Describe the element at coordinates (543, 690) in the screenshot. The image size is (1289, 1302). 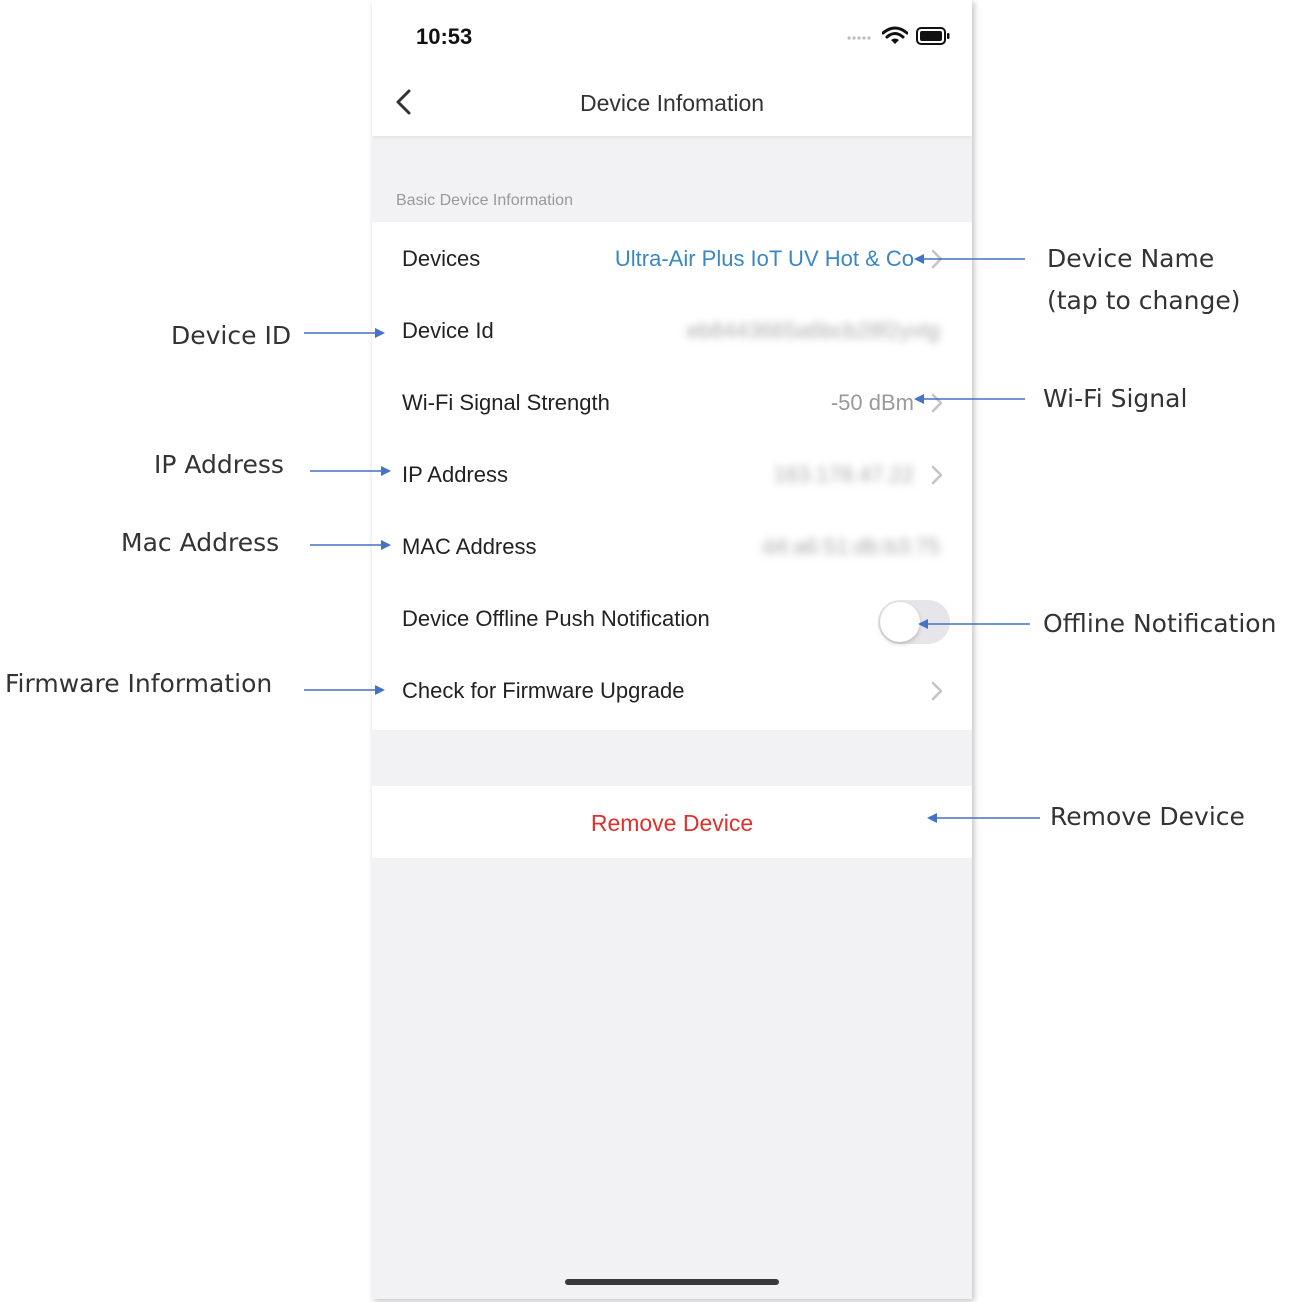
I see `row-label: Check for Firmware Upgrade` at that location.